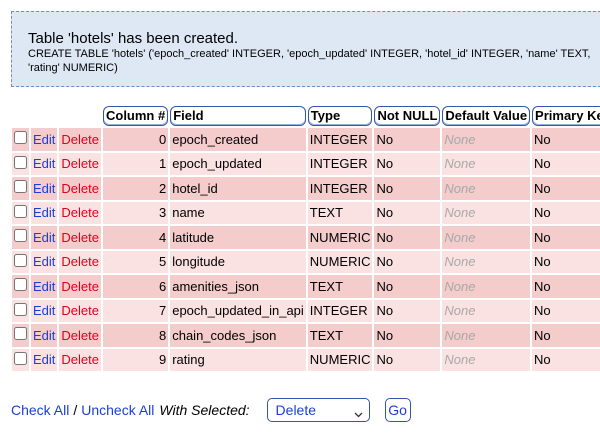  What do you see at coordinates (238, 188) in the screenshot?
I see `field-name: hotel_id` at bounding box center [238, 188].